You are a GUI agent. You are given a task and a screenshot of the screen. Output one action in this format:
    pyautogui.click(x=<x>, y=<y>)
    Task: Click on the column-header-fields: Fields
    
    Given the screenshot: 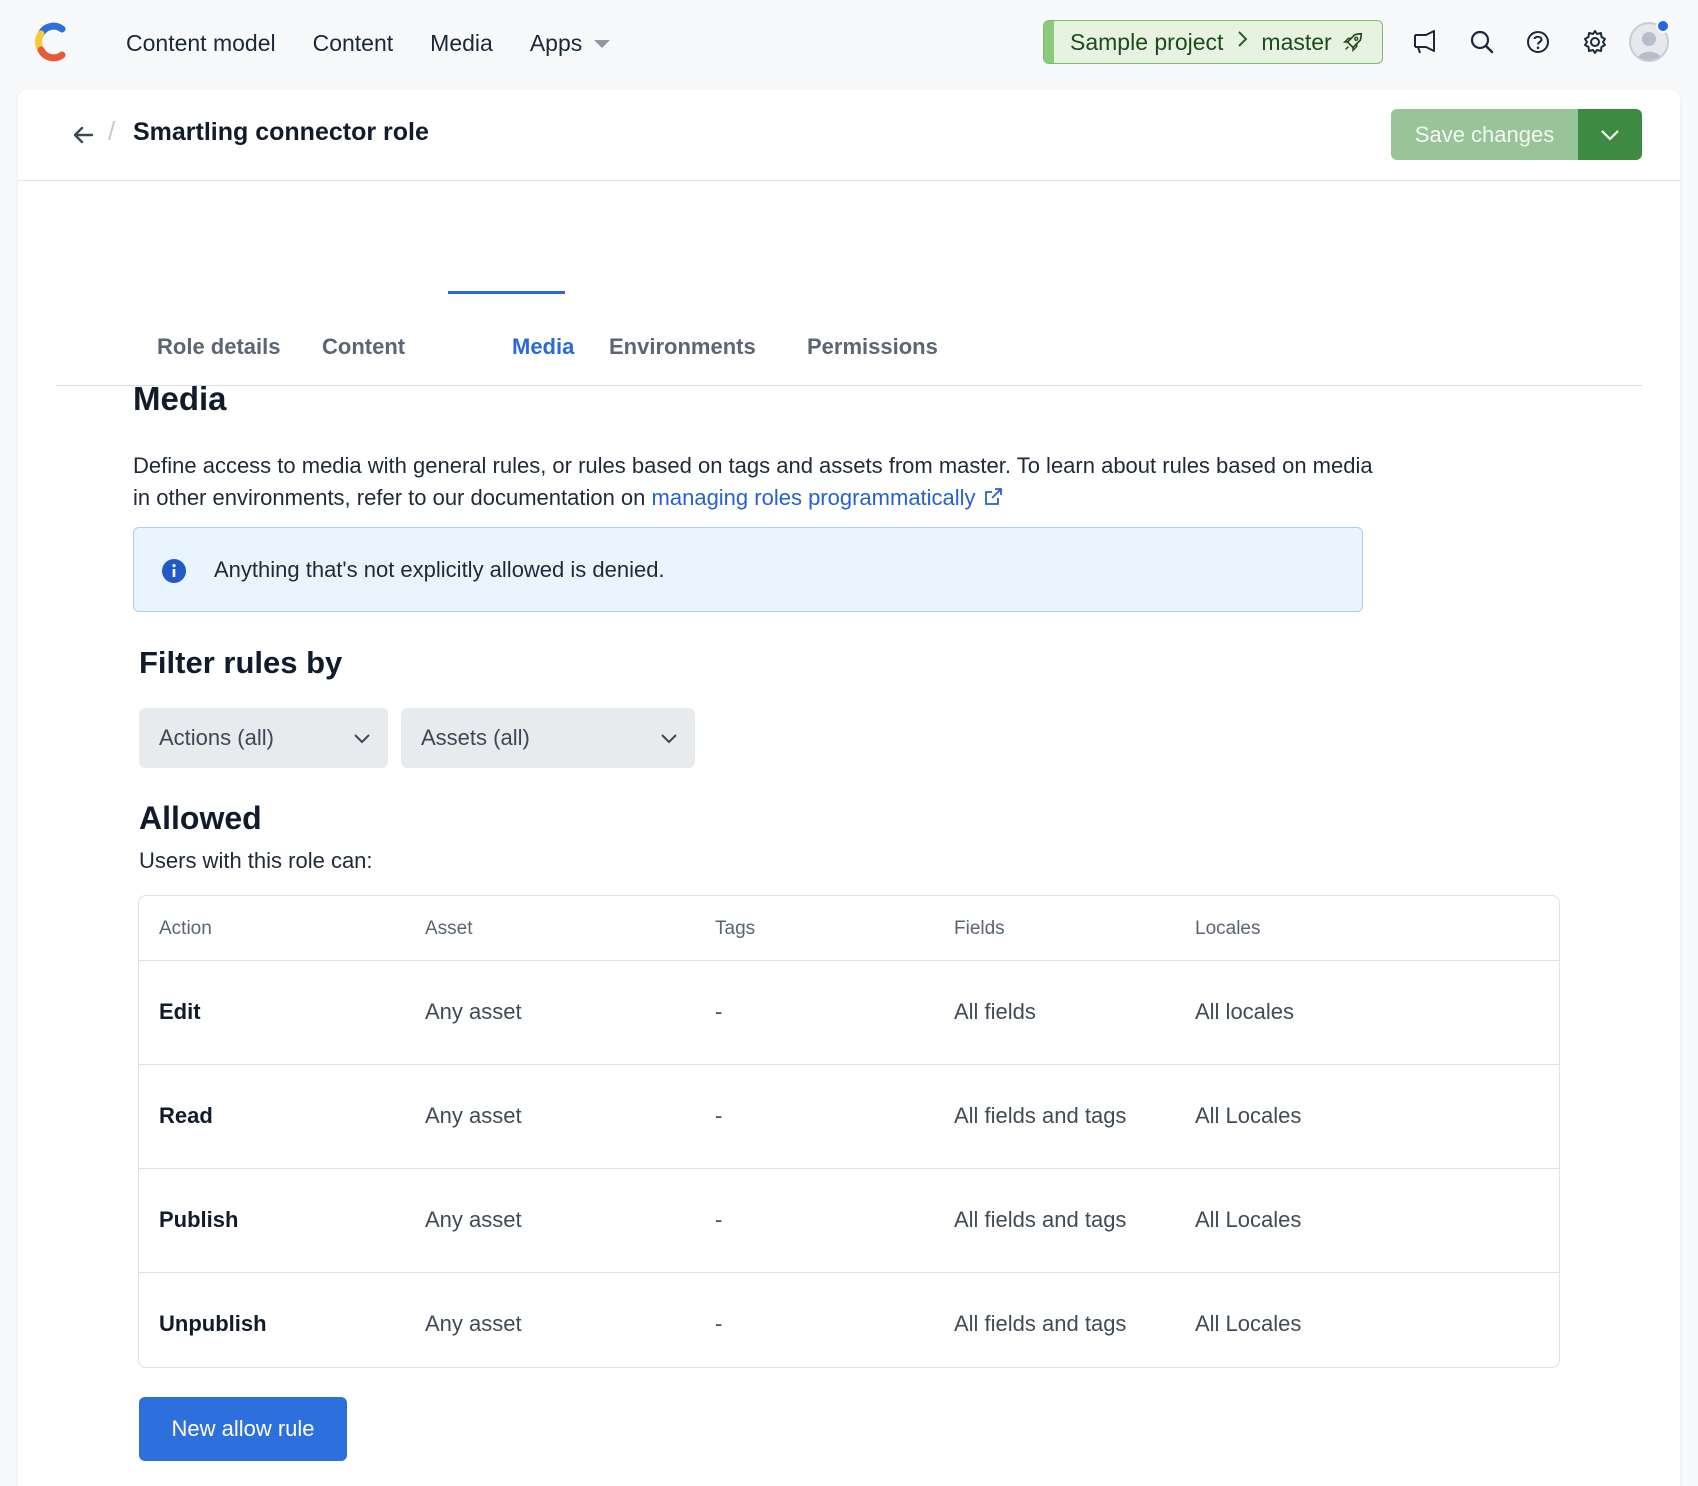 What is the action you would take?
    pyautogui.click(x=979, y=928)
    